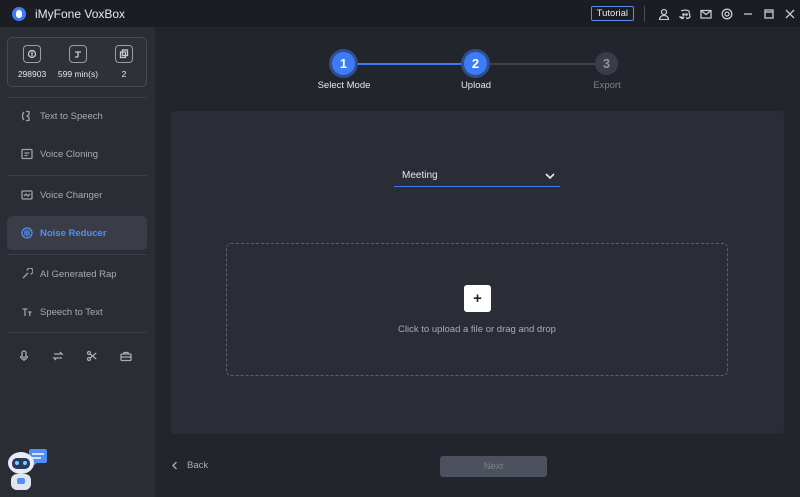 The height and width of the screenshot is (497, 800). I want to click on app-title: iMyFone VoxBox, so click(80, 13).